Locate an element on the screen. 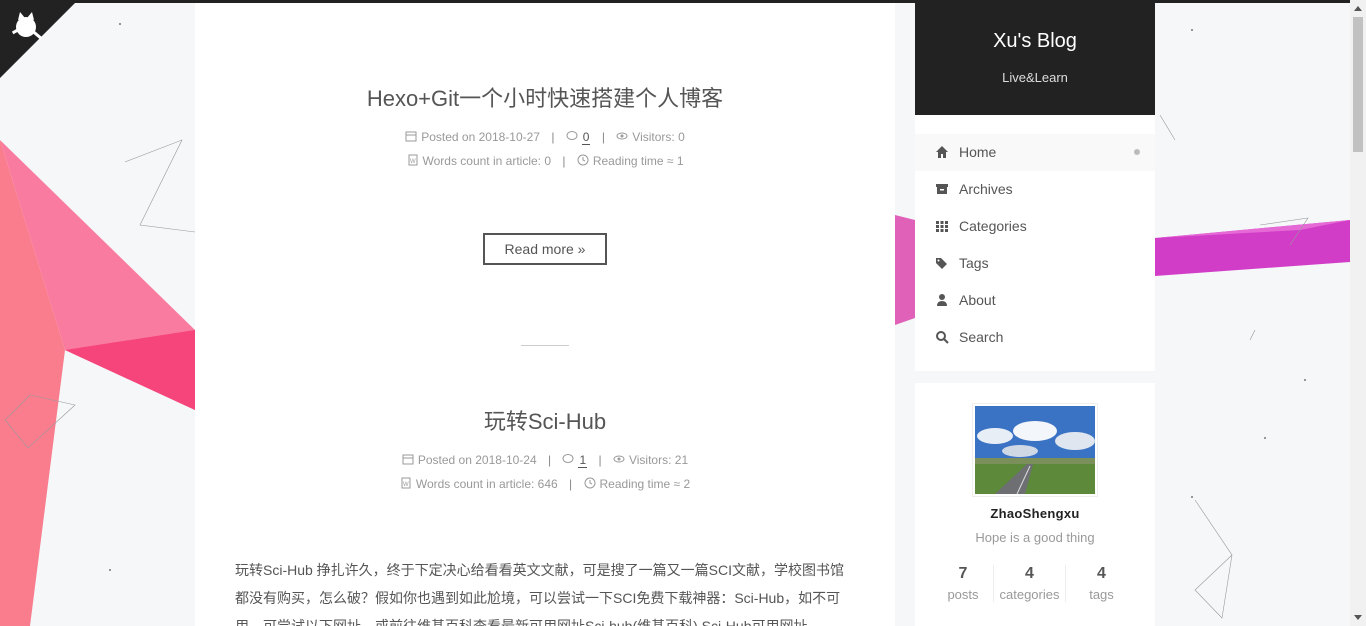  github-corner-icon is located at coordinates (39, 39).